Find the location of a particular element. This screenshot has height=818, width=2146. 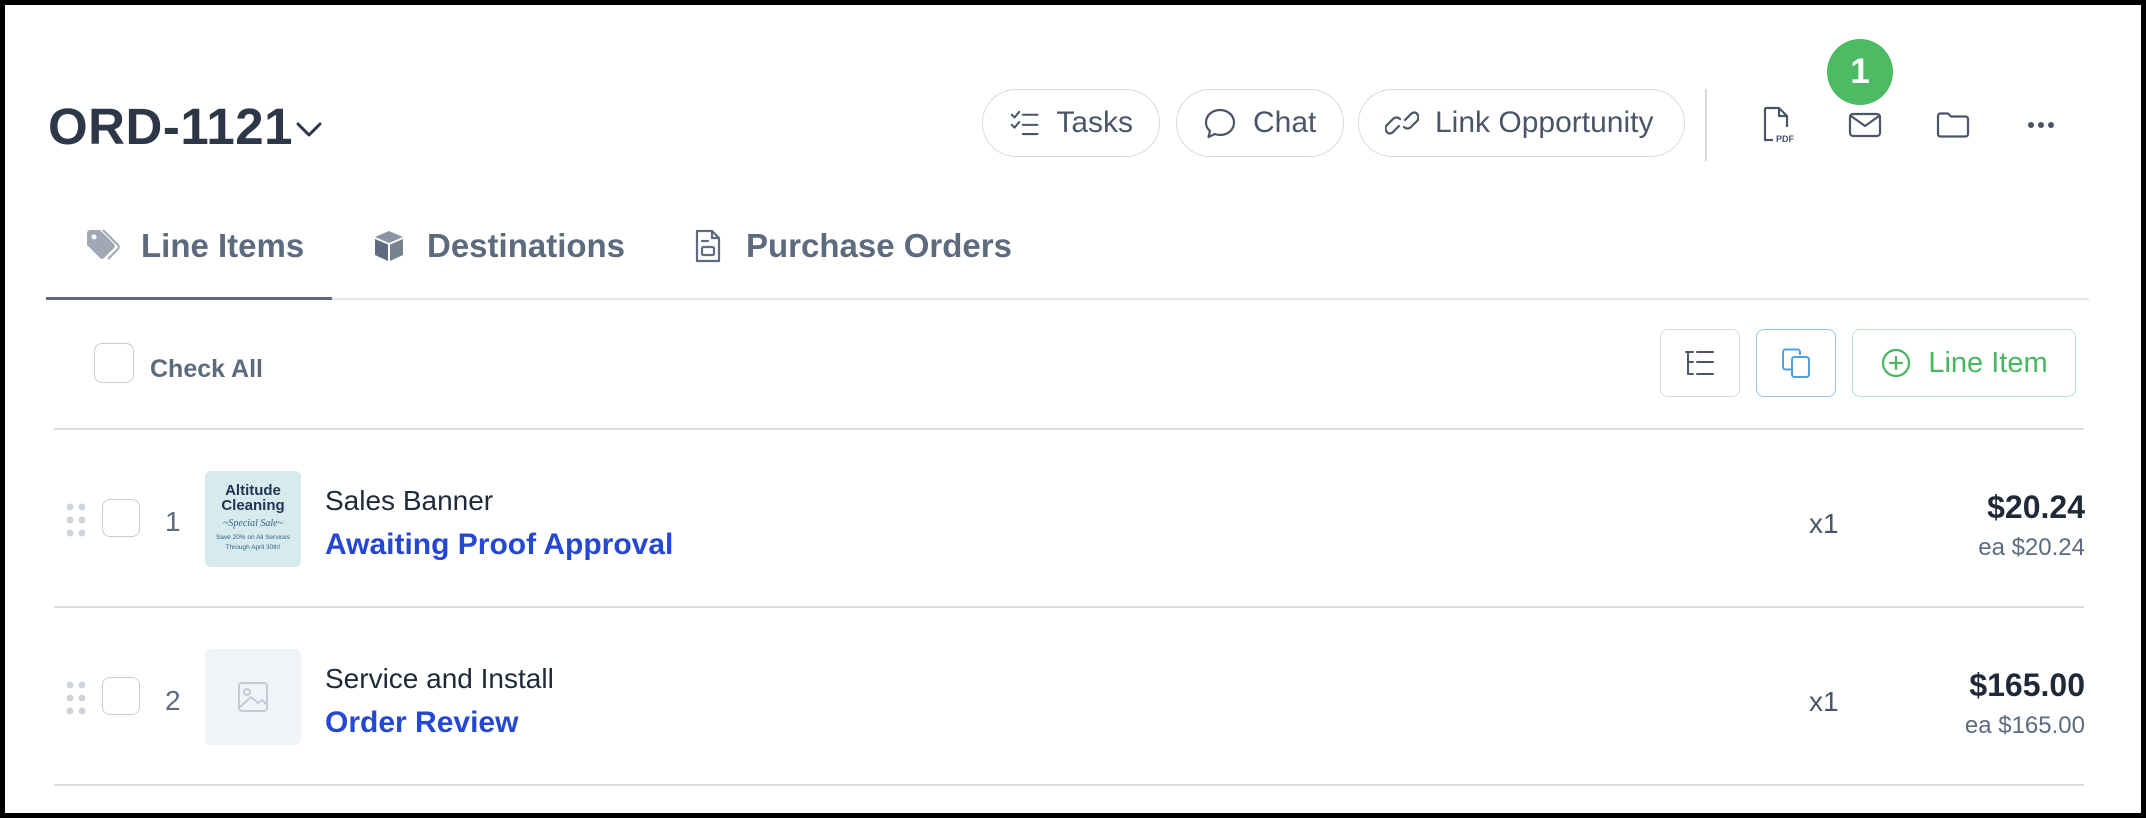

image-placeholder is located at coordinates (253, 697).